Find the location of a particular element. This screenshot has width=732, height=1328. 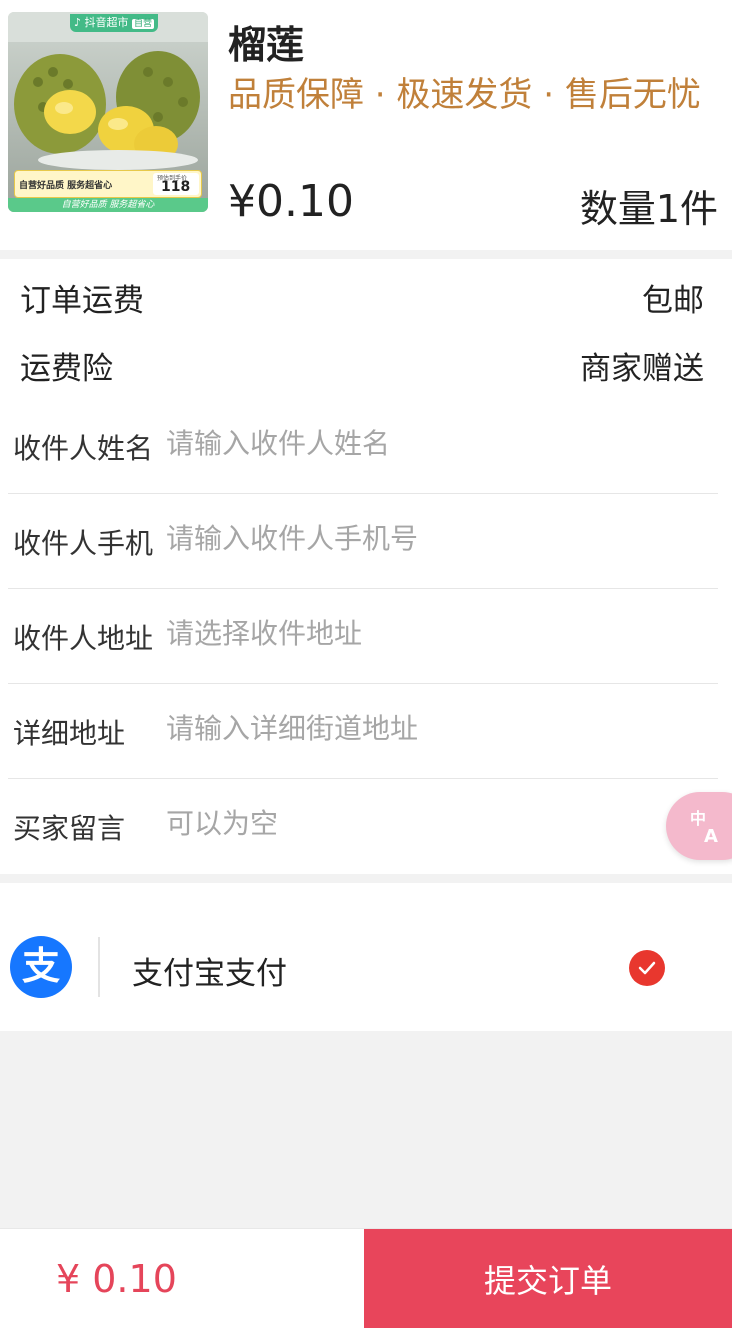

address-row: 收件人地址 is located at coordinates (363, 636).